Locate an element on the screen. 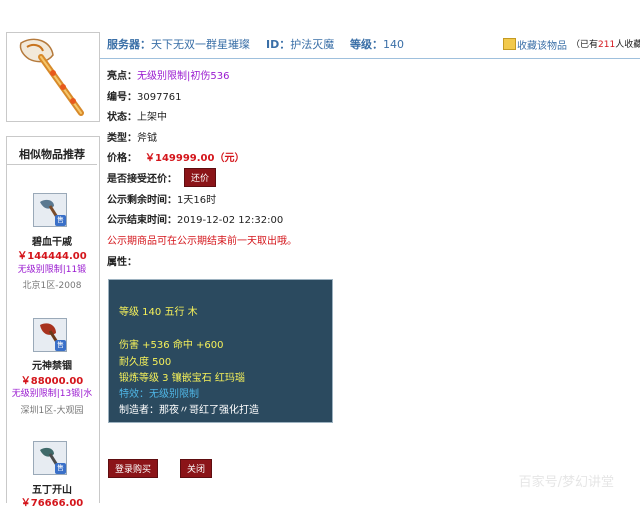 This screenshot has width=640, height=509. stat-maker: 制造者：那夜〃哥红了强化打造 is located at coordinates (189, 410).